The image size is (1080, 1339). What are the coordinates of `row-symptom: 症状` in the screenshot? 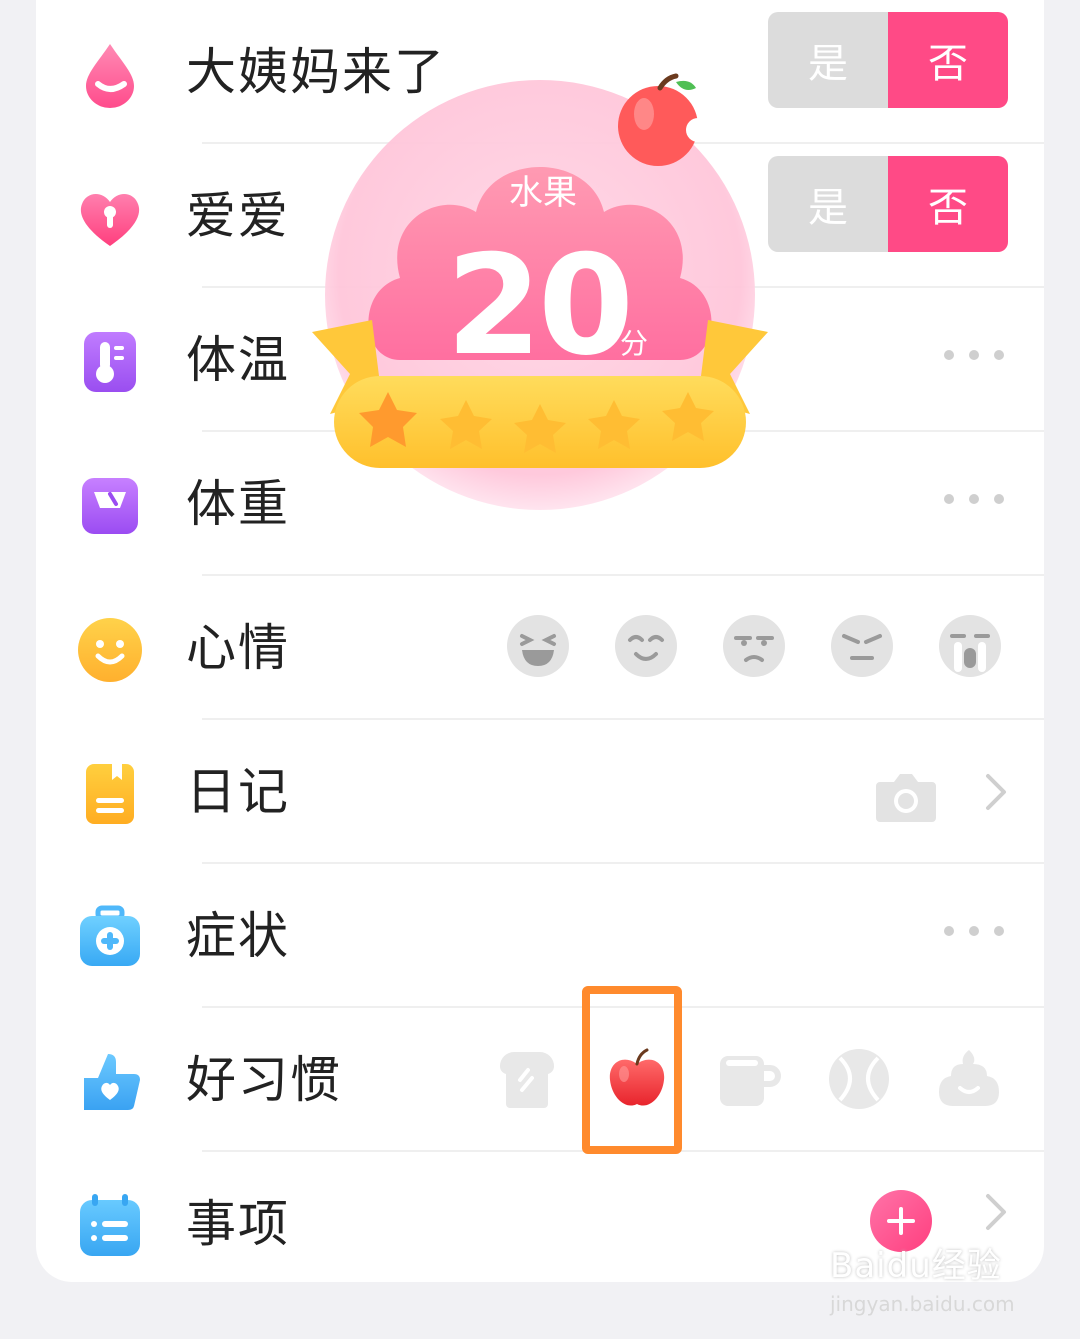 It's located at (540, 936).